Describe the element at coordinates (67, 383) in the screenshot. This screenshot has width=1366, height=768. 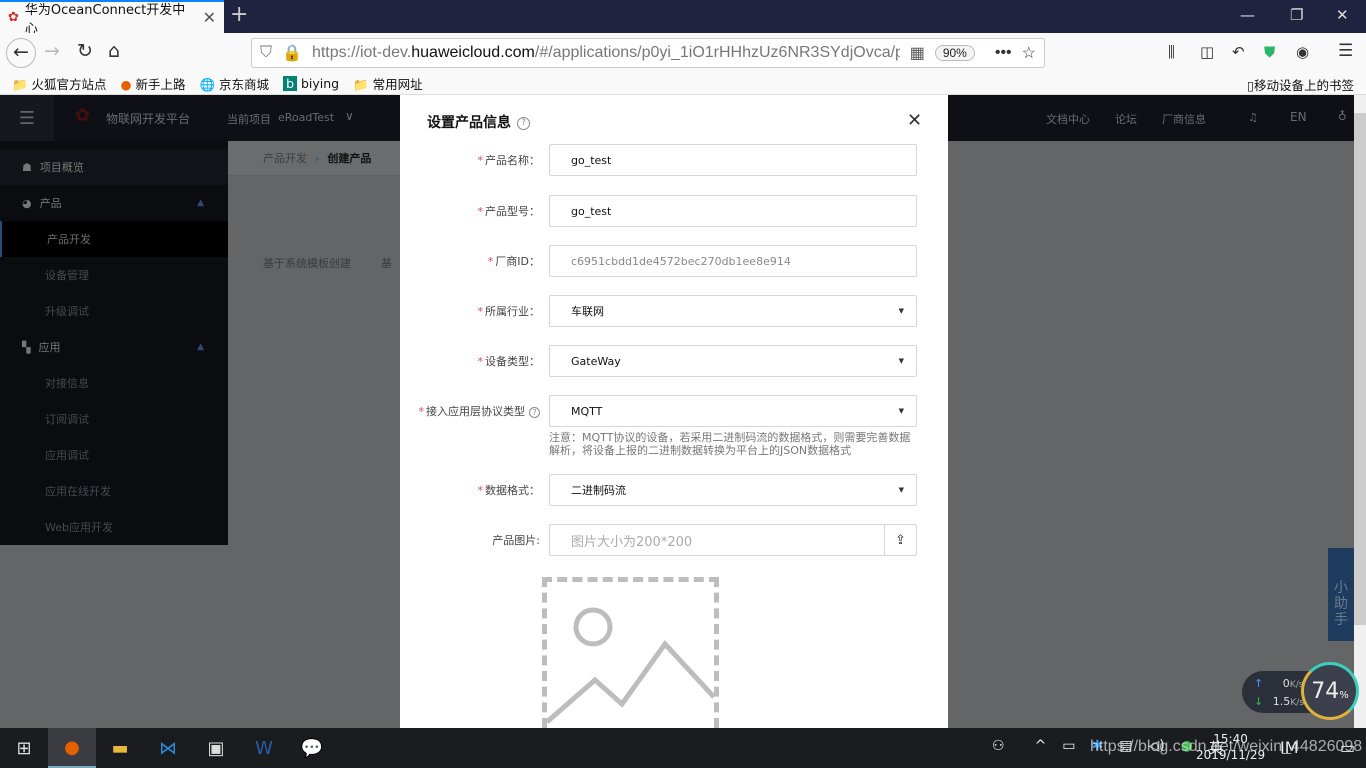
I see `sidebar-item-label: 对接信息` at that location.